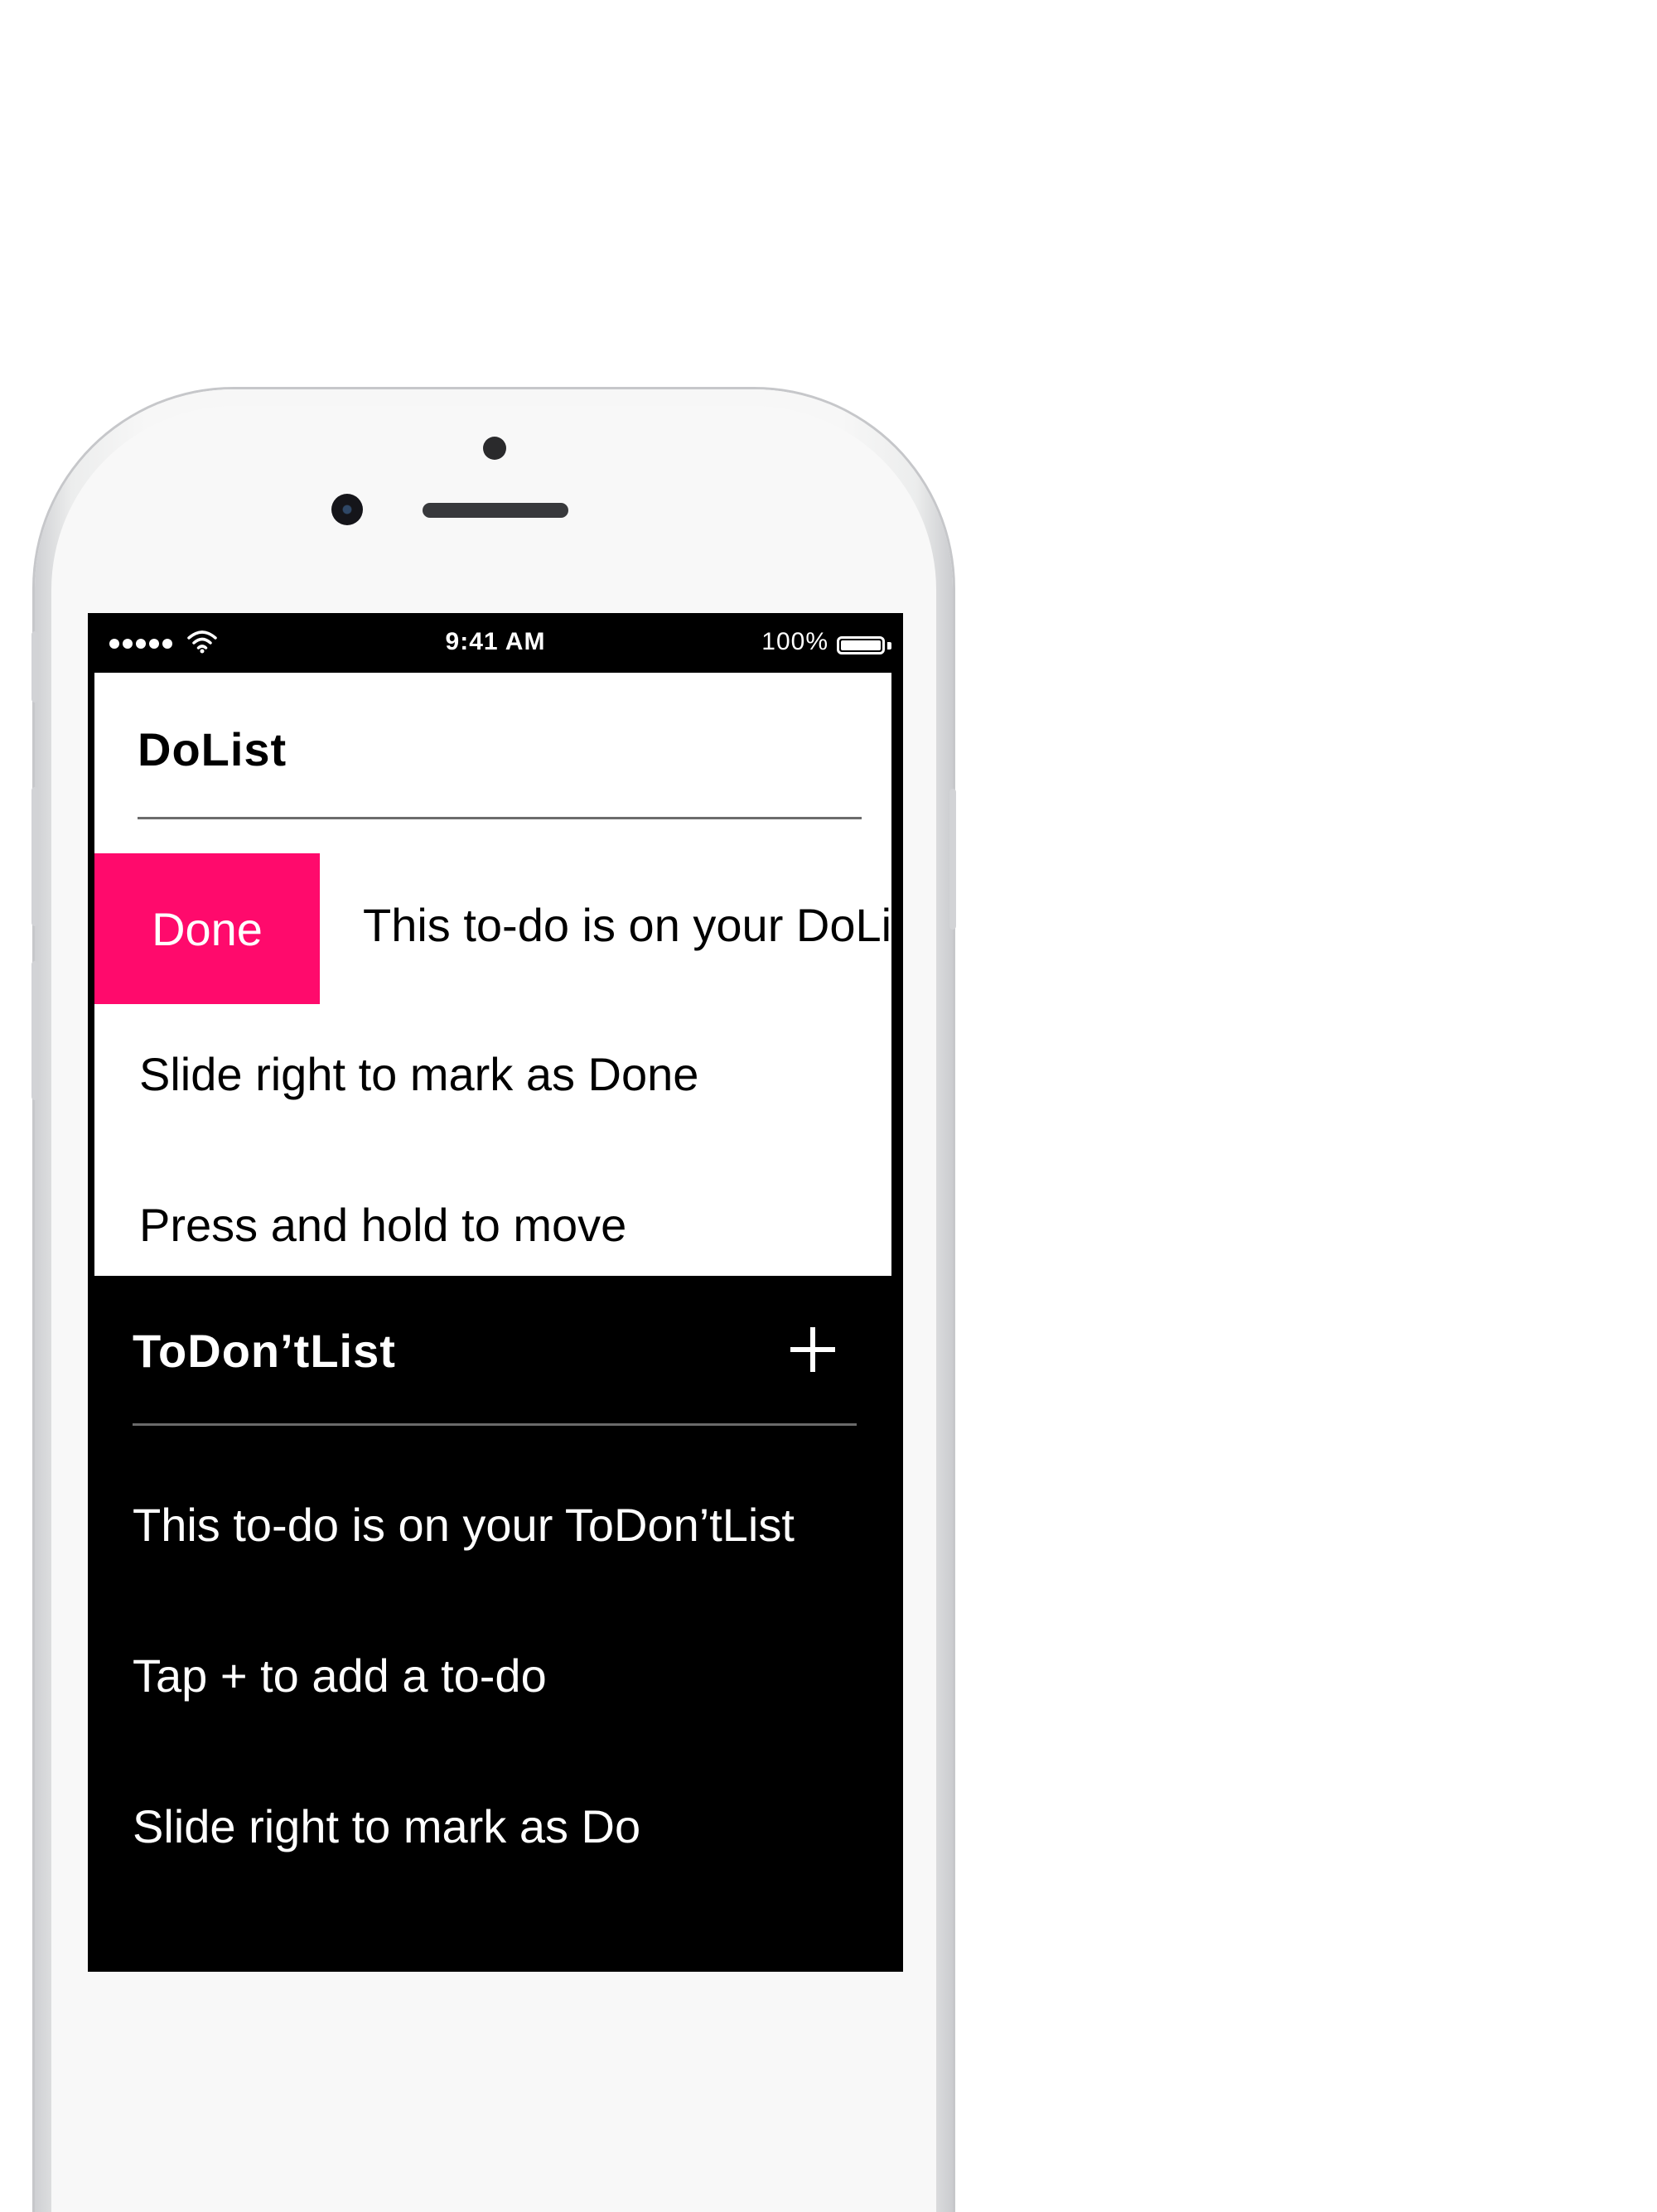 This screenshot has width=1657, height=2212. Describe the element at coordinates (495, 510) in the screenshot. I see `earpiece-speaker` at that location.